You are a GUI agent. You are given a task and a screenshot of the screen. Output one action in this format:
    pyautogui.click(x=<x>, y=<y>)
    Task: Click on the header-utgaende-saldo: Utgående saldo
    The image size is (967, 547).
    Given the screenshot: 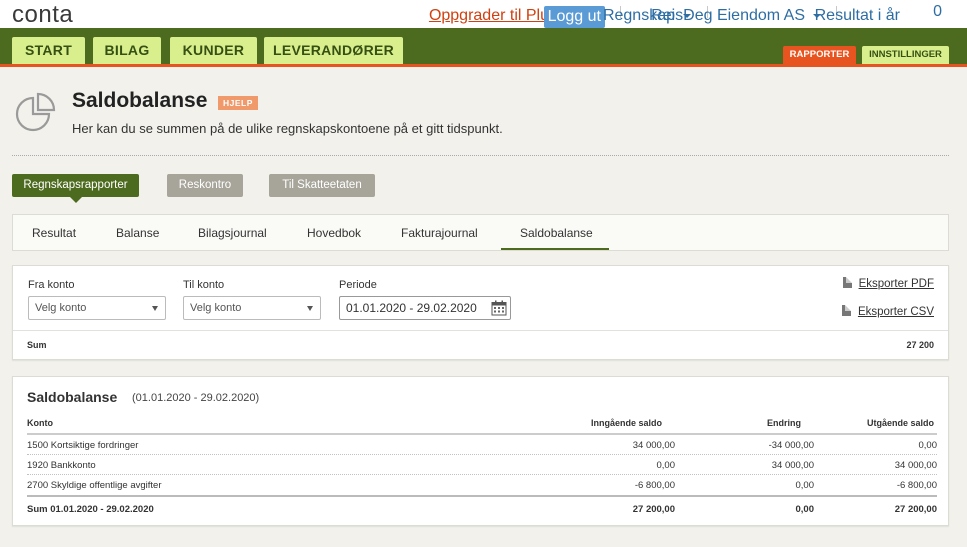 What is the action you would take?
    pyautogui.click(x=900, y=423)
    